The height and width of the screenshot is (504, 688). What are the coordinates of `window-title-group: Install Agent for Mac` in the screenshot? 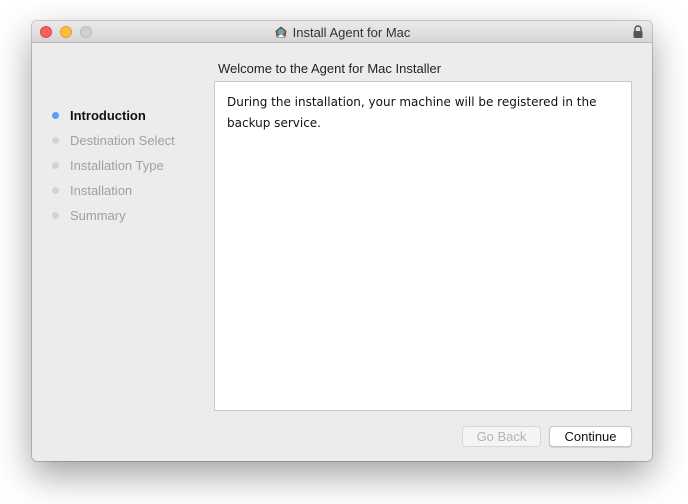 It's located at (342, 32).